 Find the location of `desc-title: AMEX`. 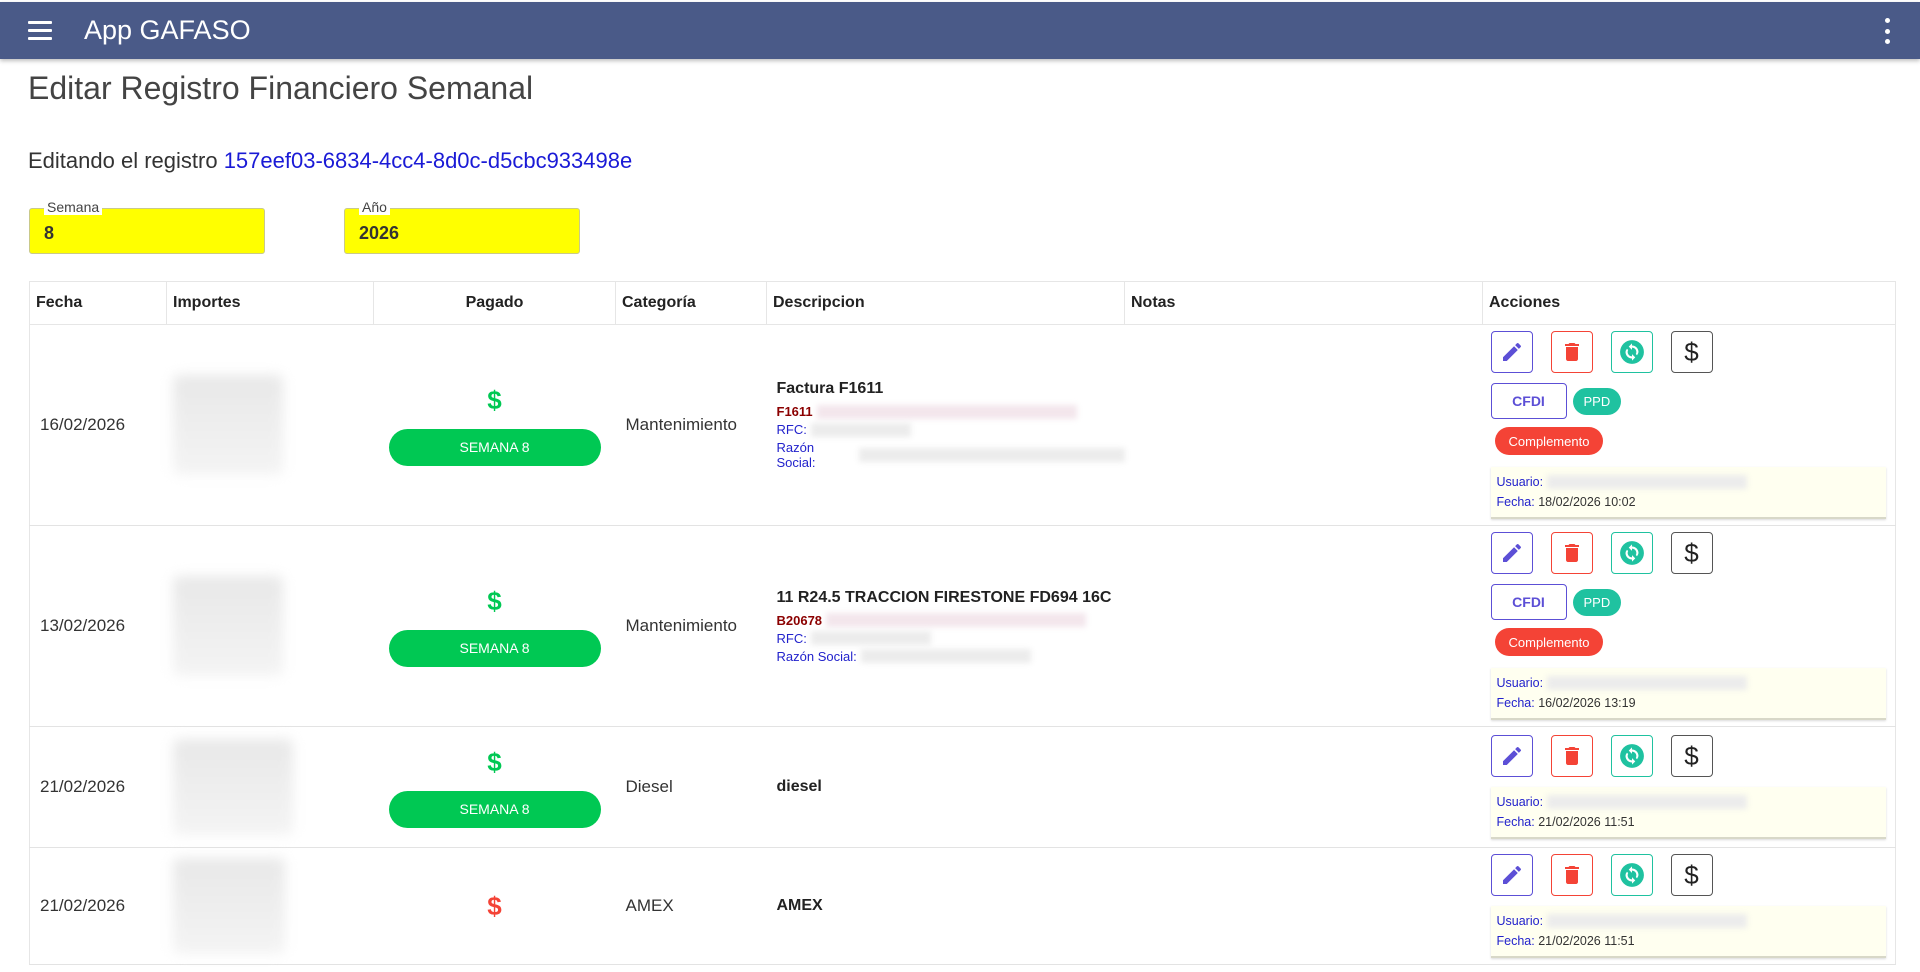

desc-title: AMEX is located at coordinates (799, 905).